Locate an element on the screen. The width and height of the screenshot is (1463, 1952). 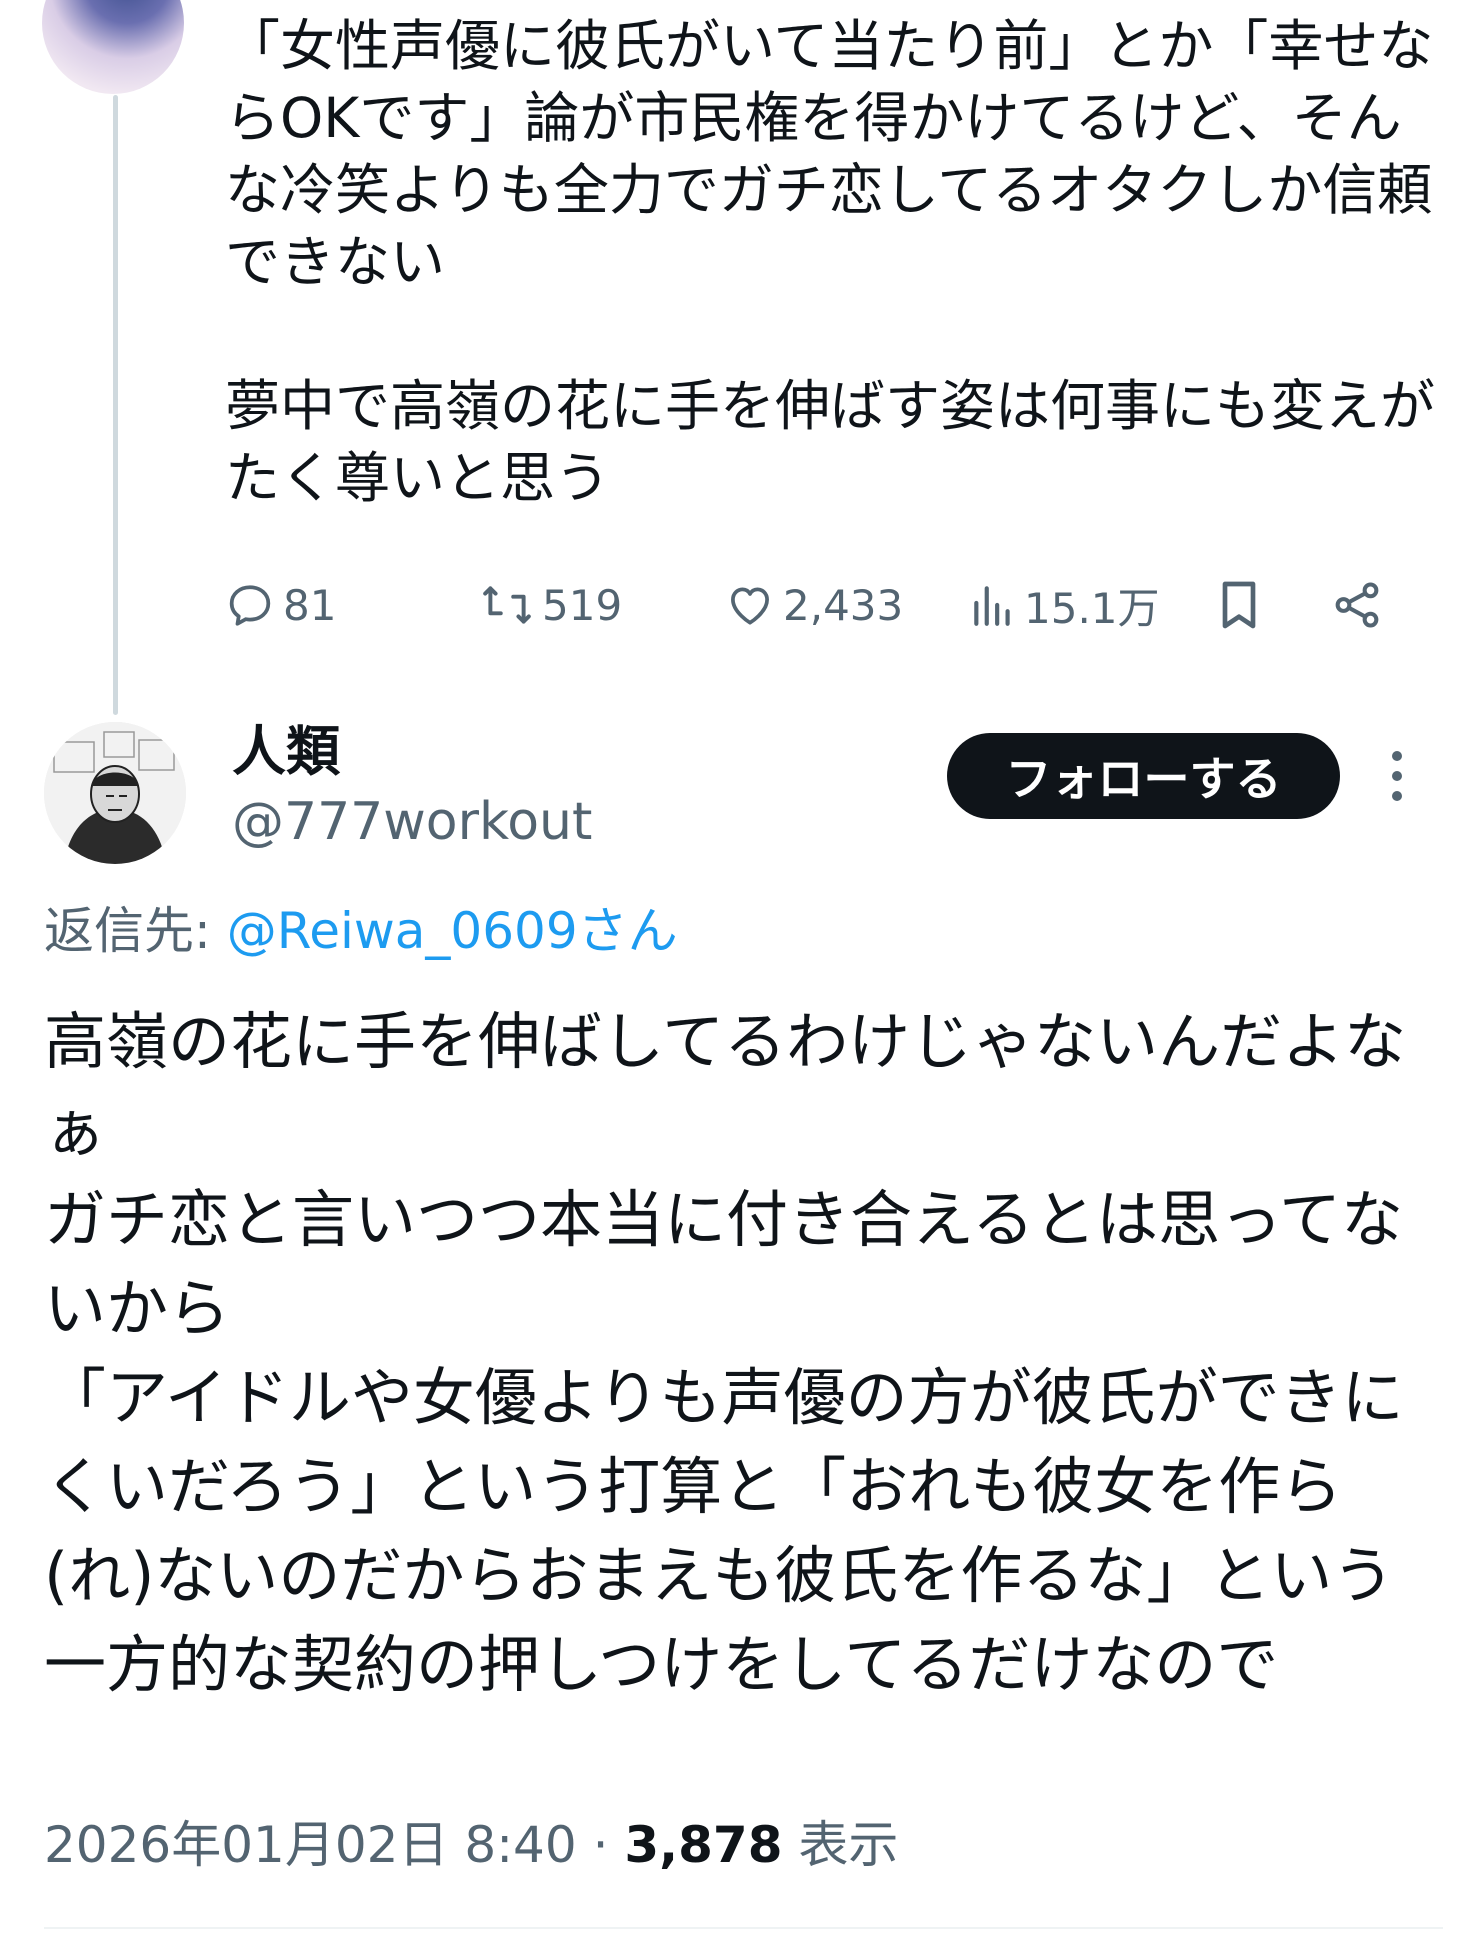
bookmark-button is located at coordinates (1239, 605).